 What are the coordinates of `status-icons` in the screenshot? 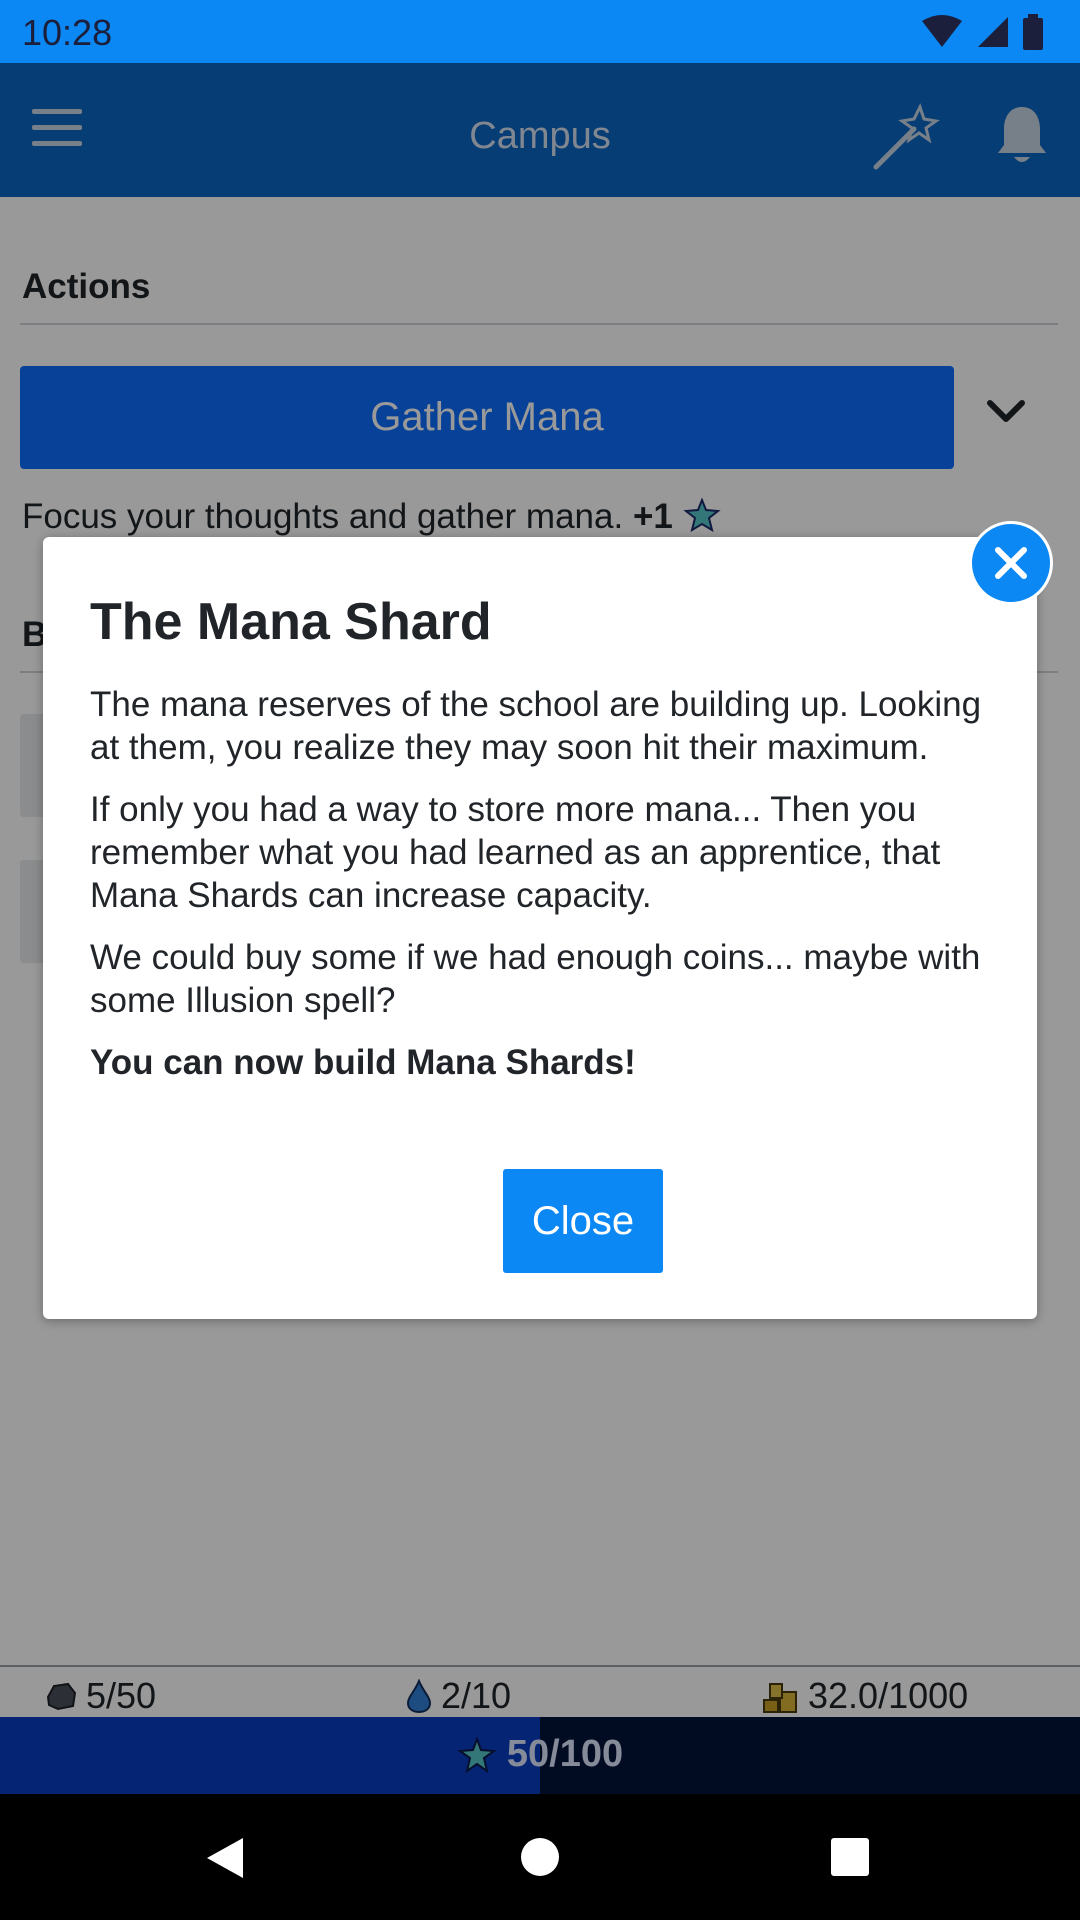 It's located at (982, 32).